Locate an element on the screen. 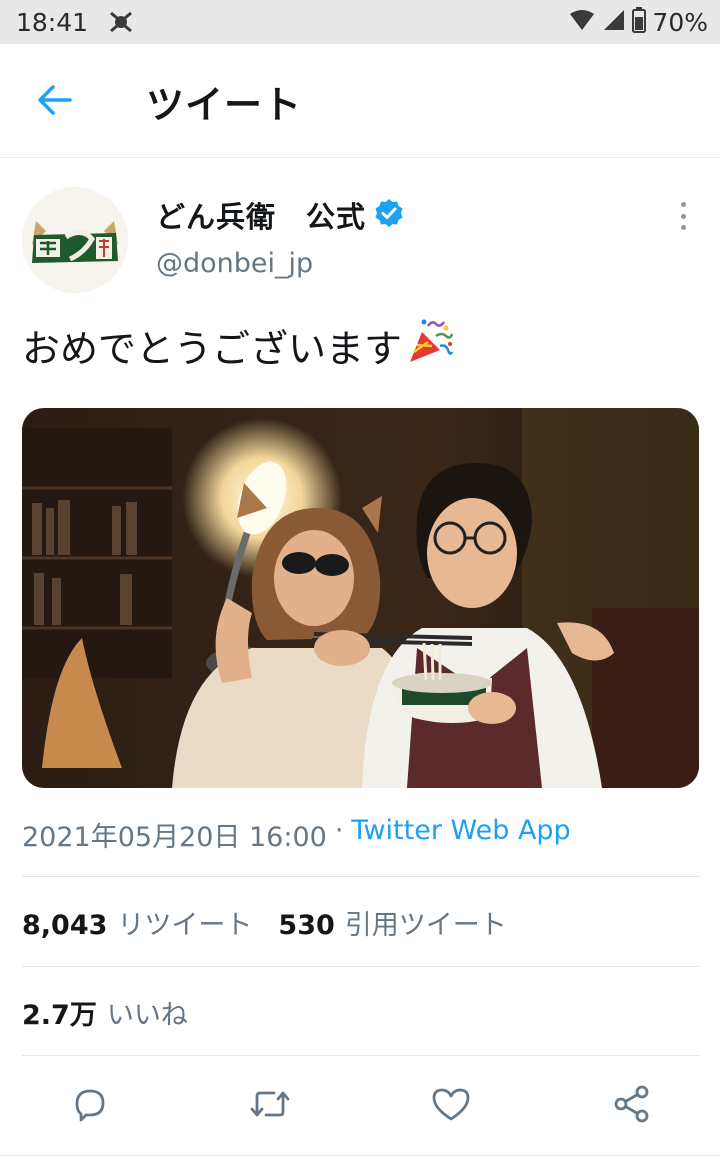 Image resolution: width=720 pixels, height=1172 pixels. back-button is located at coordinates (54, 102).